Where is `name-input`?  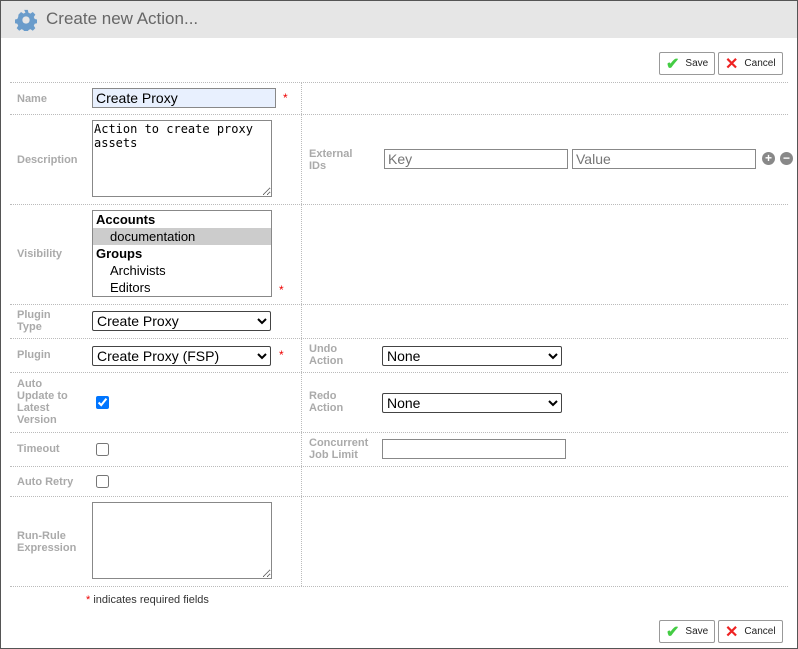
name-input is located at coordinates (184, 98).